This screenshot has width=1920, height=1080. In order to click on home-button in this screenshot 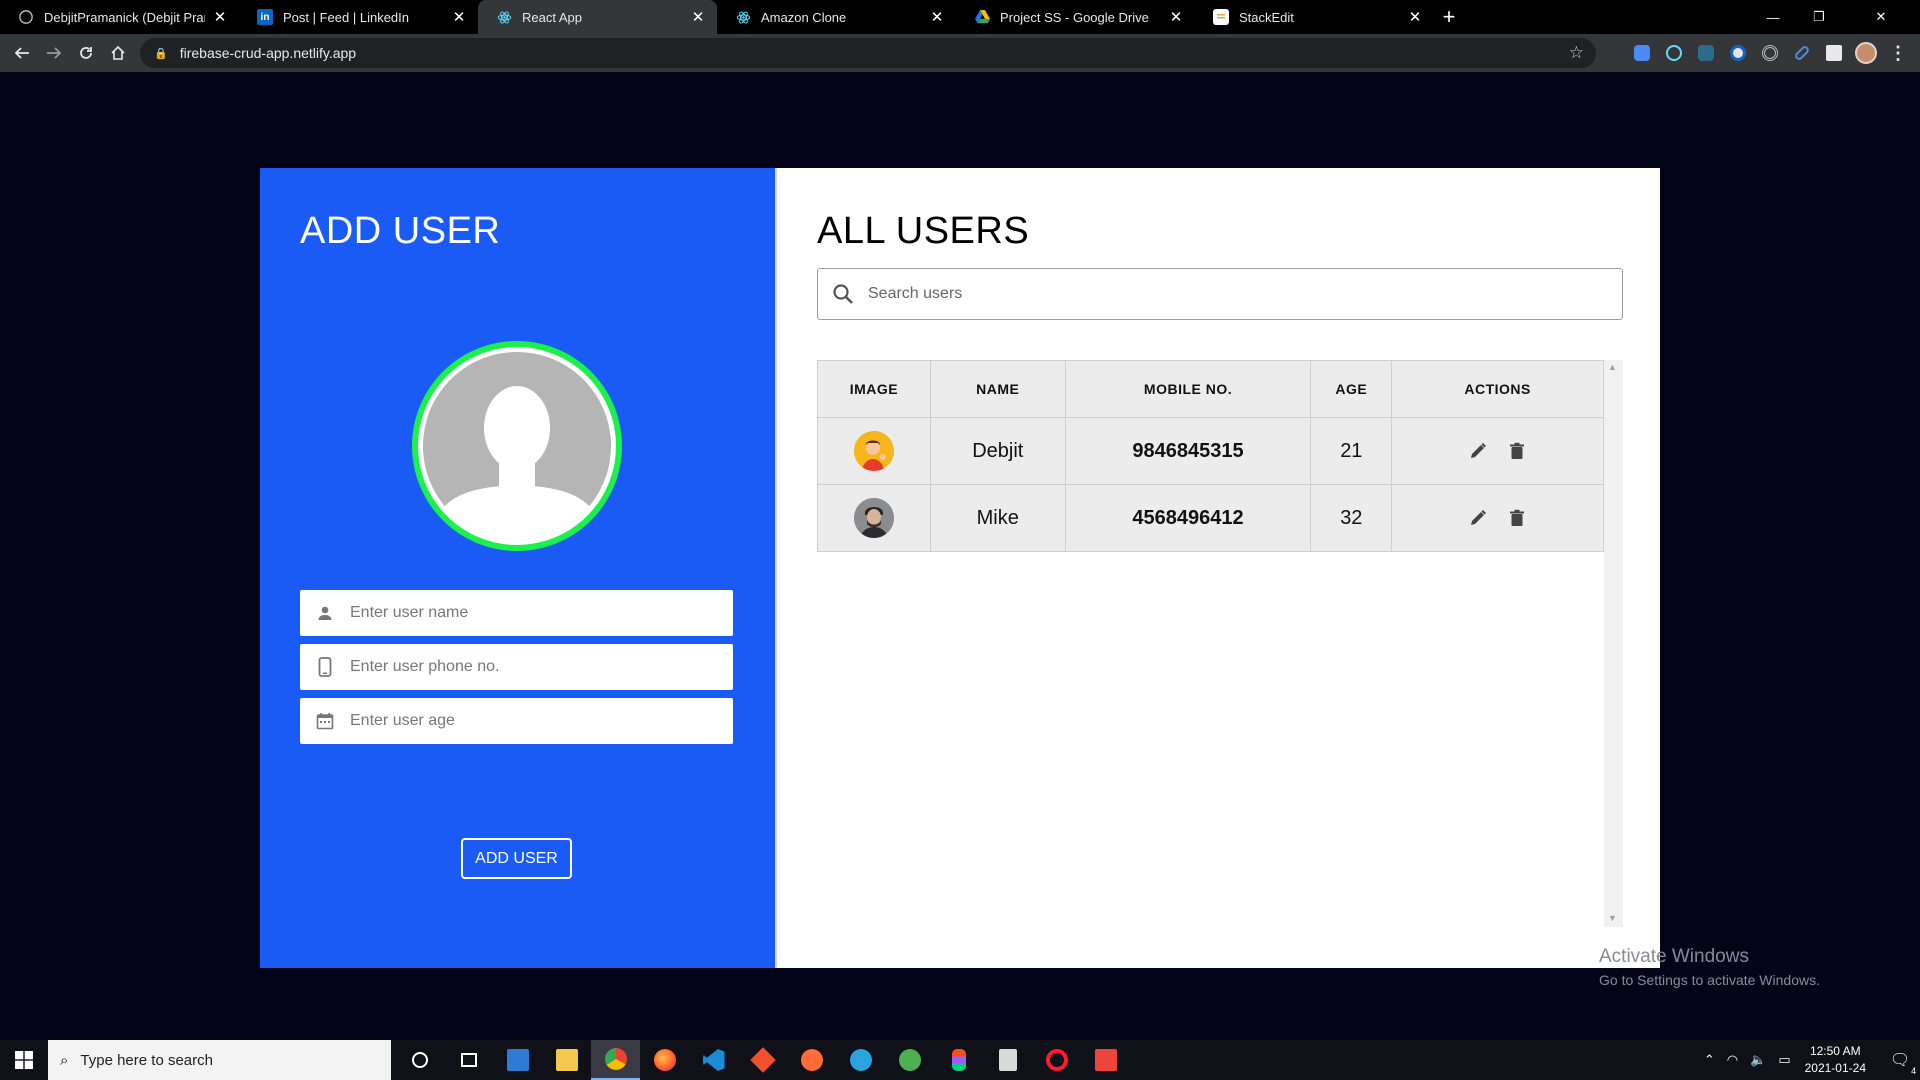, I will do `click(118, 53)`.